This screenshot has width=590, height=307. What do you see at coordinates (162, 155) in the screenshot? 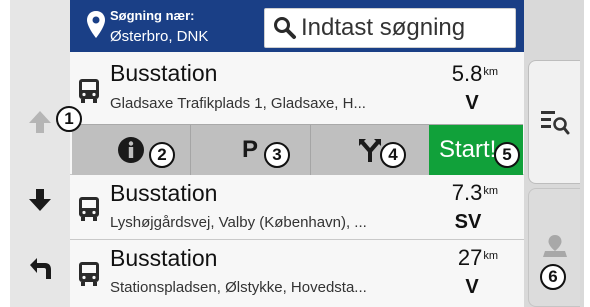
I see `callout-2: 2` at bounding box center [162, 155].